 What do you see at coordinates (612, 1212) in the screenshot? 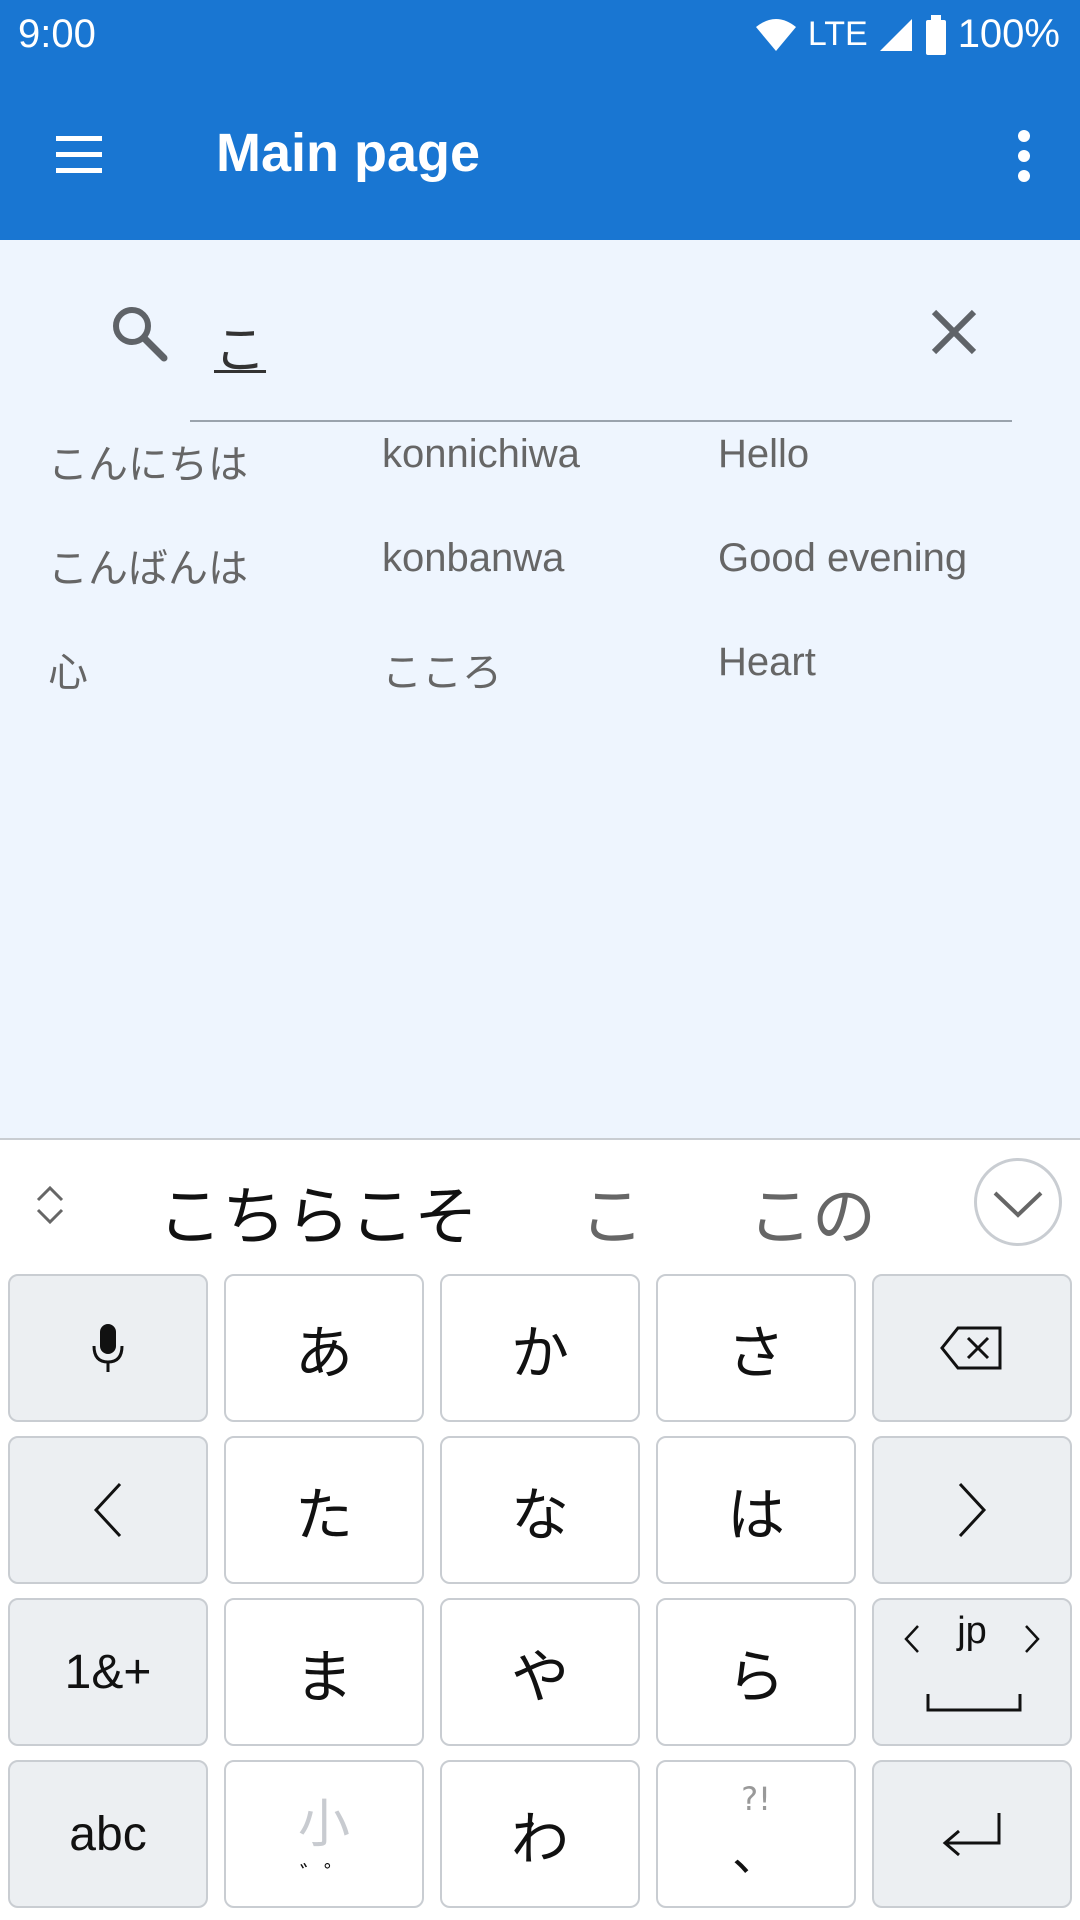
I see `candidate-2: こ` at bounding box center [612, 1212].